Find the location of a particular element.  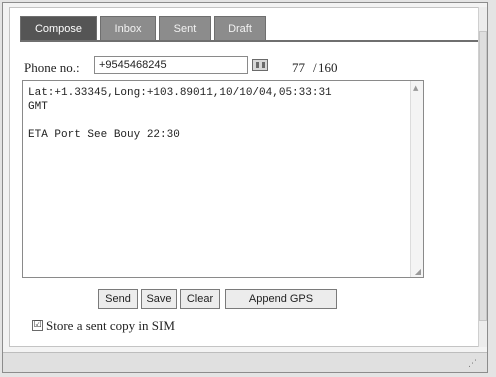

clear-button: Clear is located at coordinates (200, 299).